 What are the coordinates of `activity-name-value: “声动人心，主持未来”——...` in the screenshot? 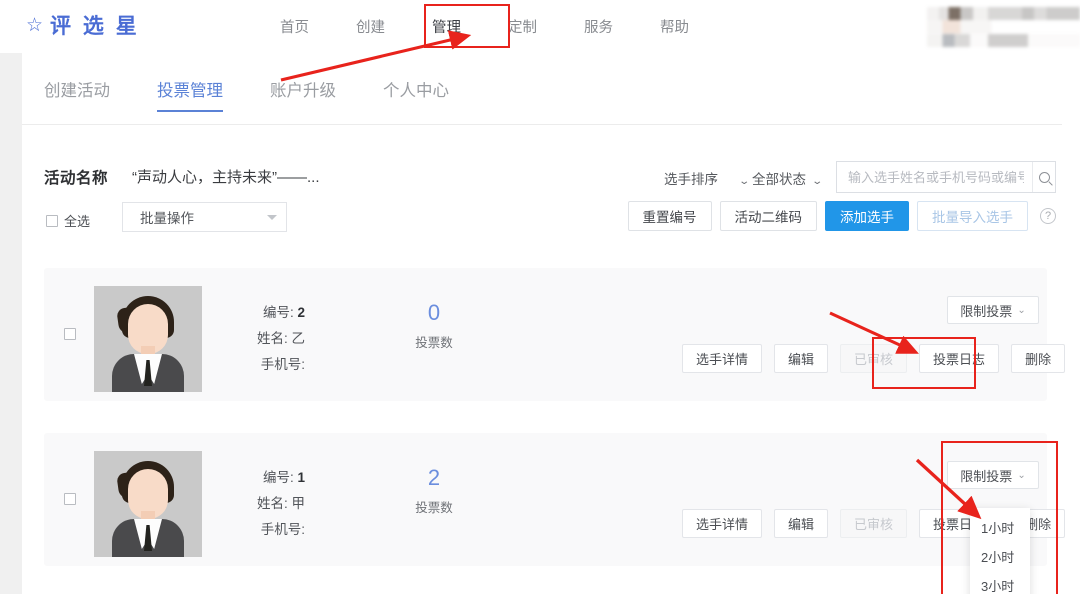 It's located at (226, 177).